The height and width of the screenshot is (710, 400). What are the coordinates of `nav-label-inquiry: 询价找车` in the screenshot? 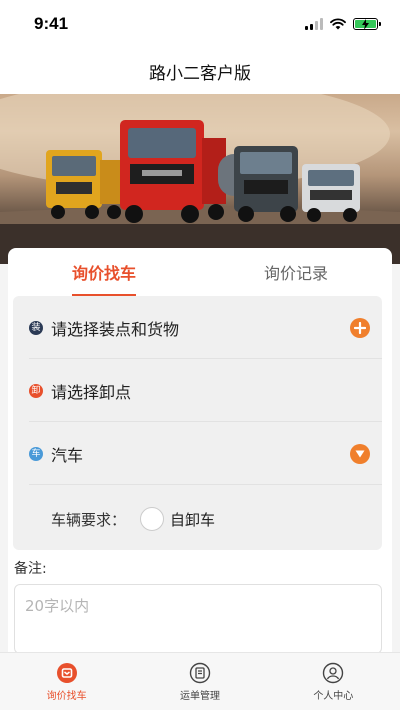 It's located at (66, 696).